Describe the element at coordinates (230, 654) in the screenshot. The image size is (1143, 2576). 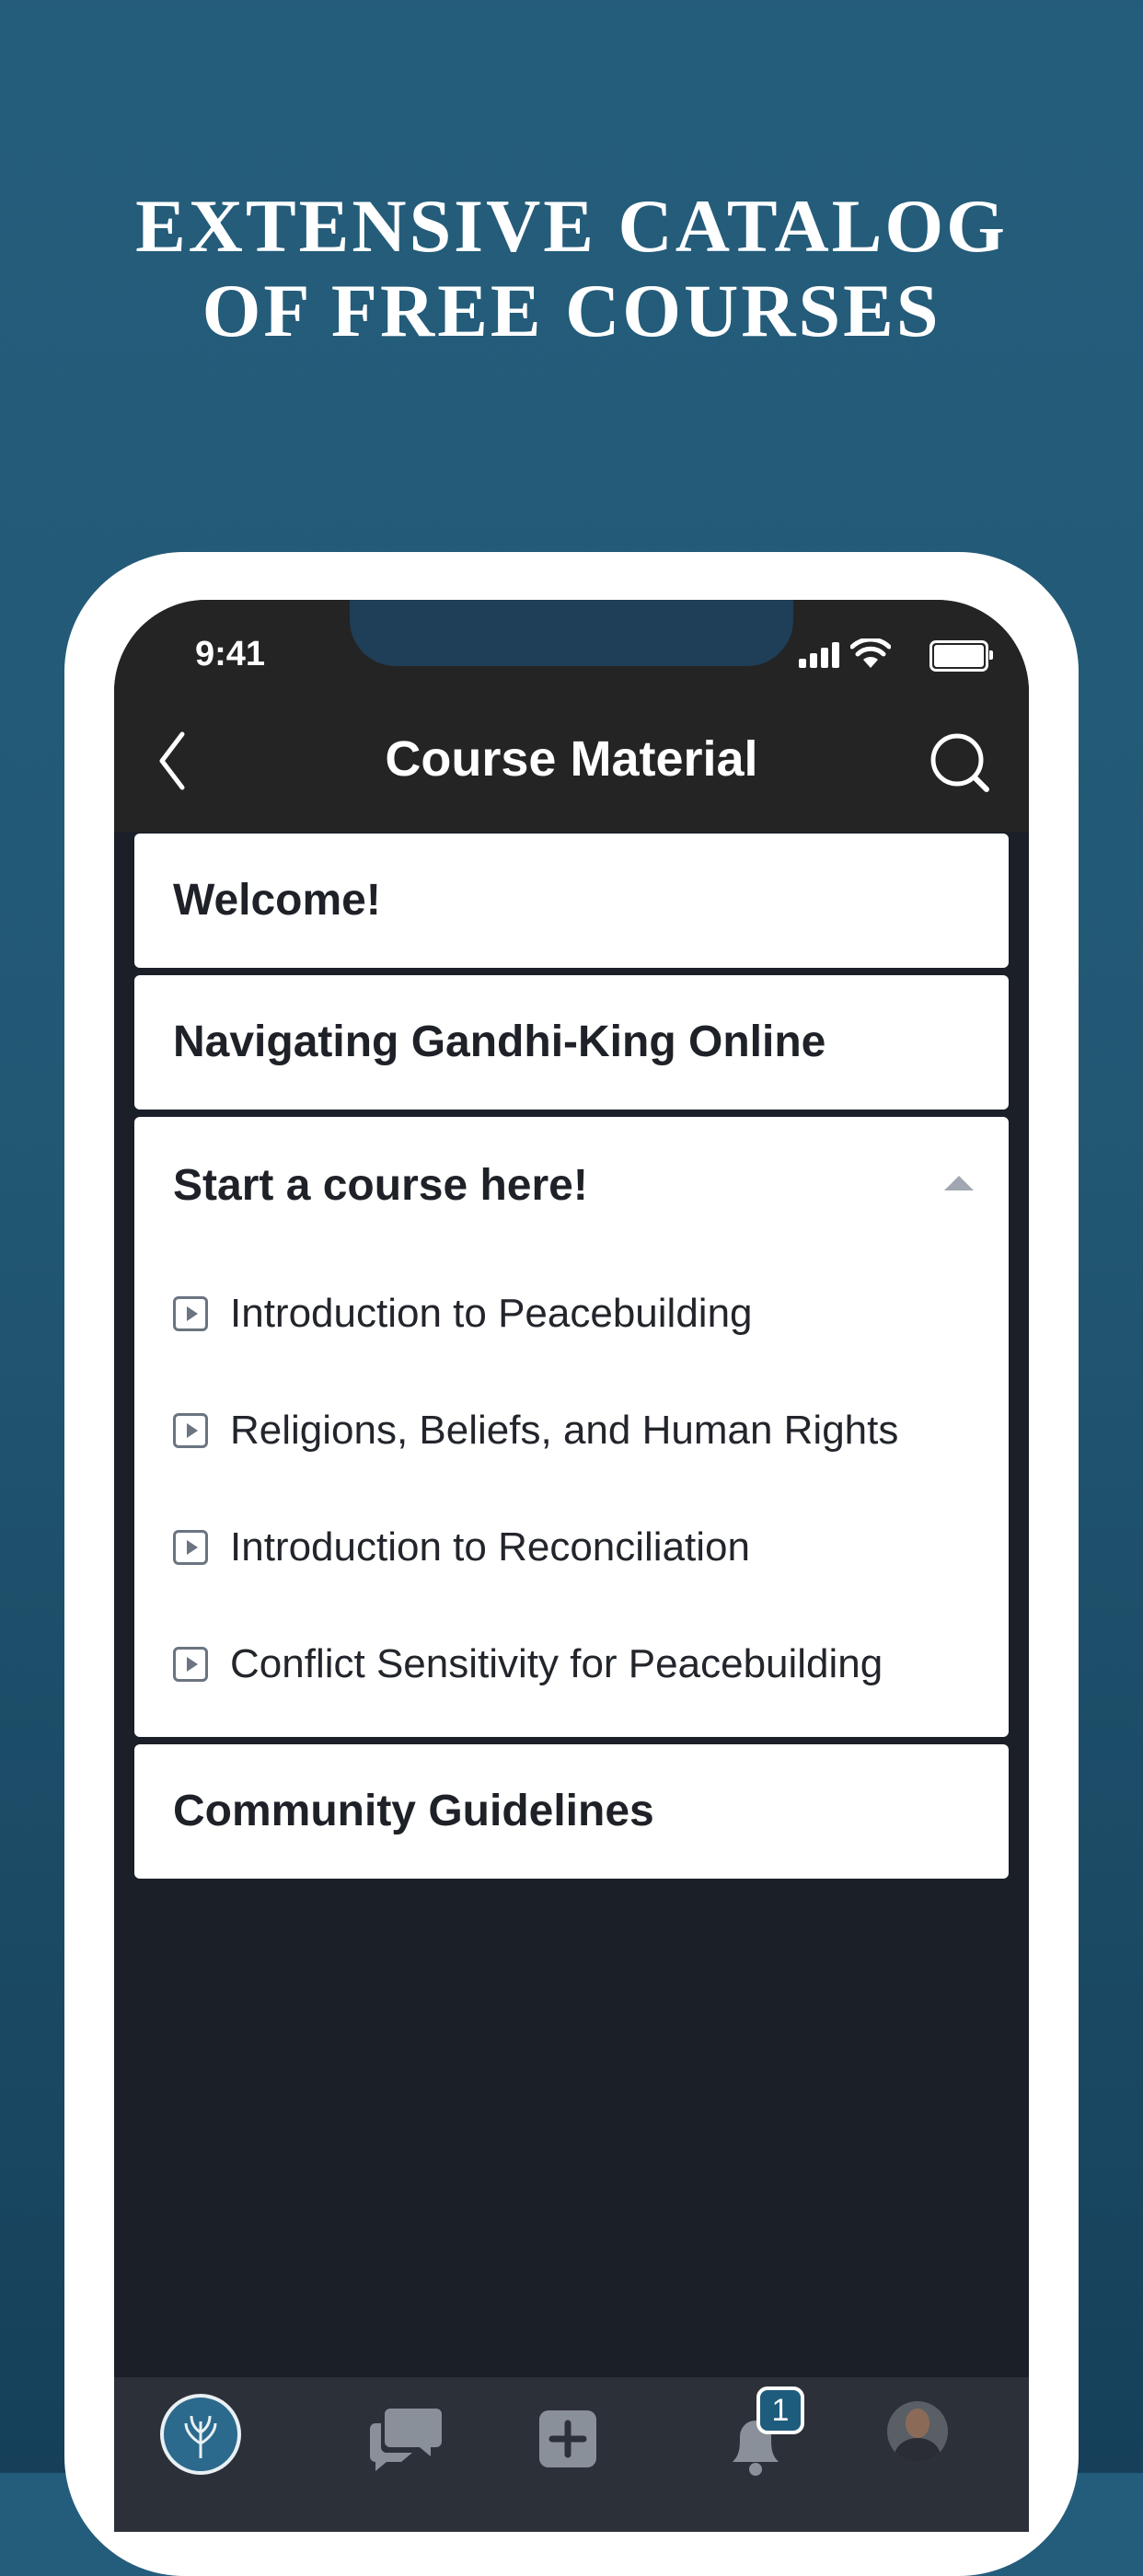
I see `status-time: 9:41` at that location.